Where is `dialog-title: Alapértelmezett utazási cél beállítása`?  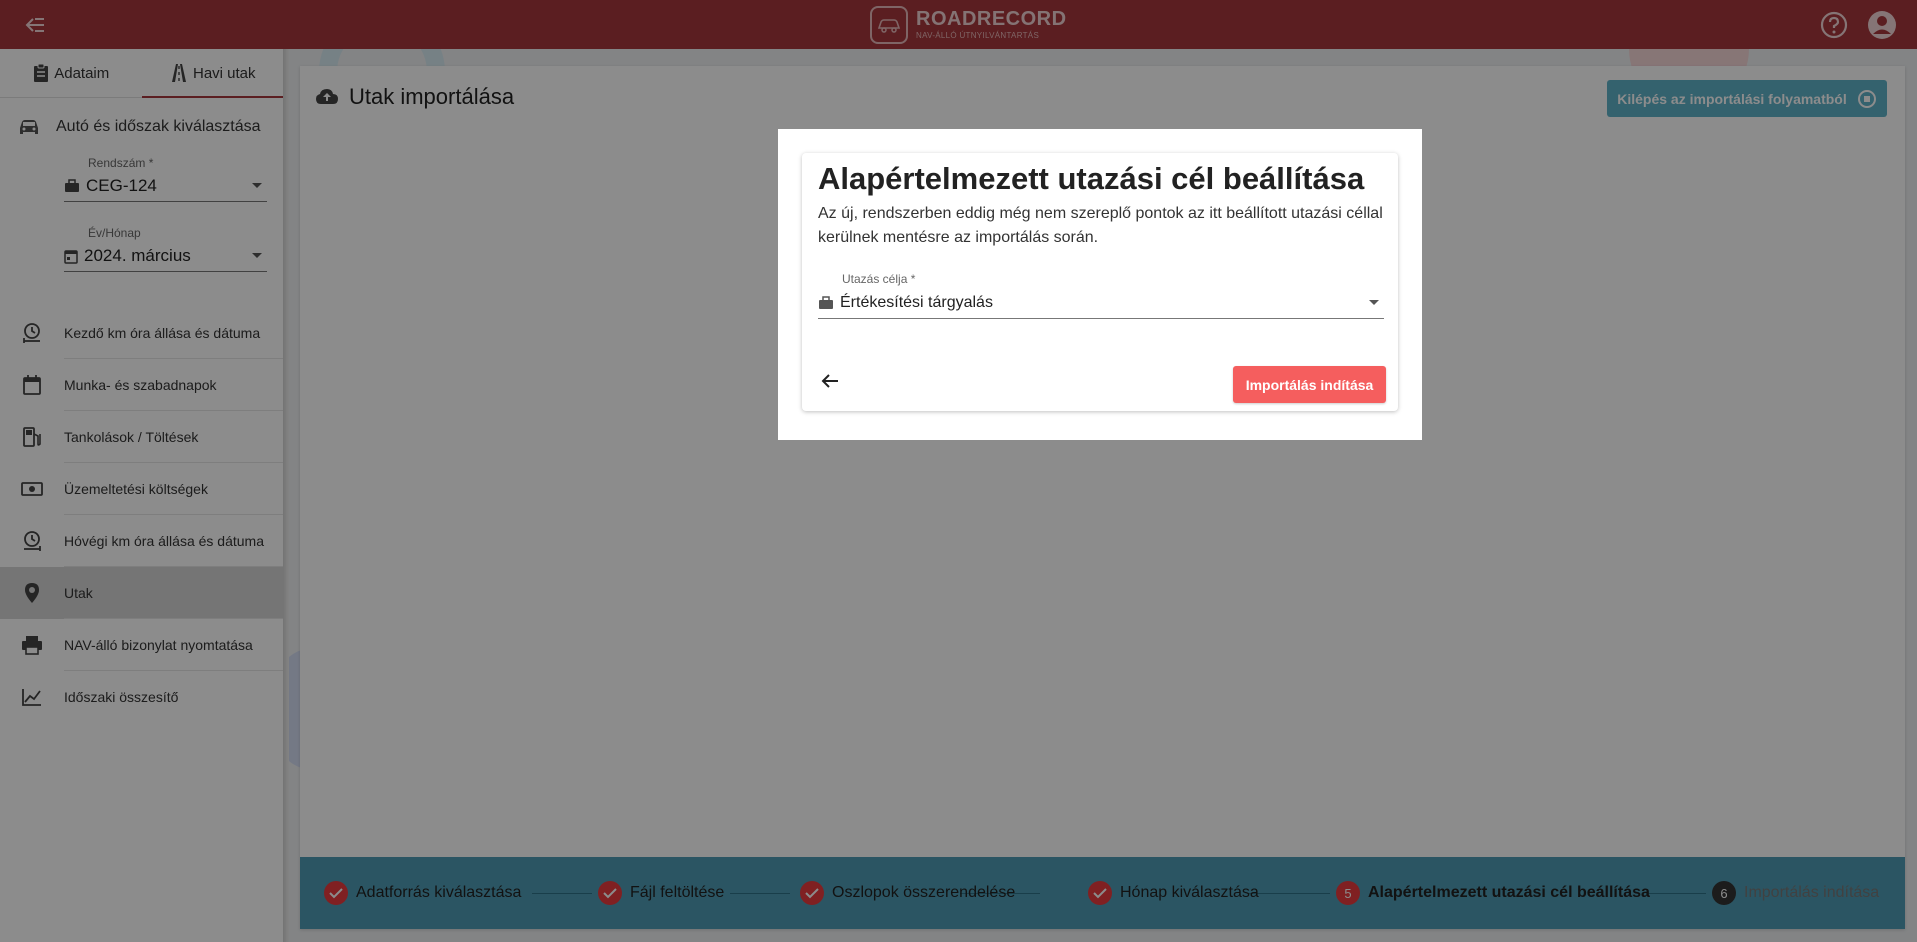
dialog-title: Alapértelmezett utazási cél beállítása is located at coordinates (1091, 178).